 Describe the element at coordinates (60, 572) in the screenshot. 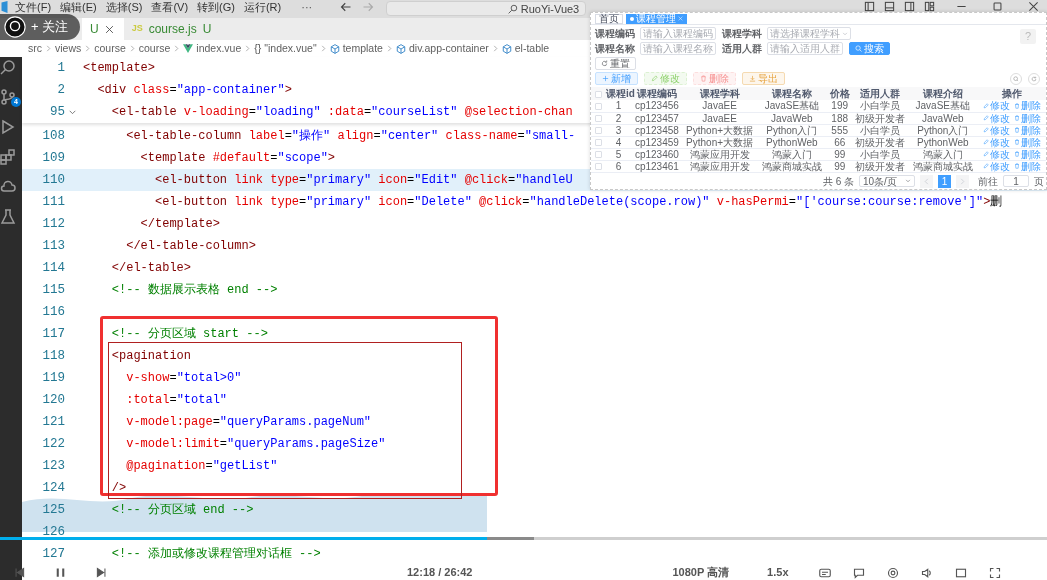

I see `pause-icon` at that location.